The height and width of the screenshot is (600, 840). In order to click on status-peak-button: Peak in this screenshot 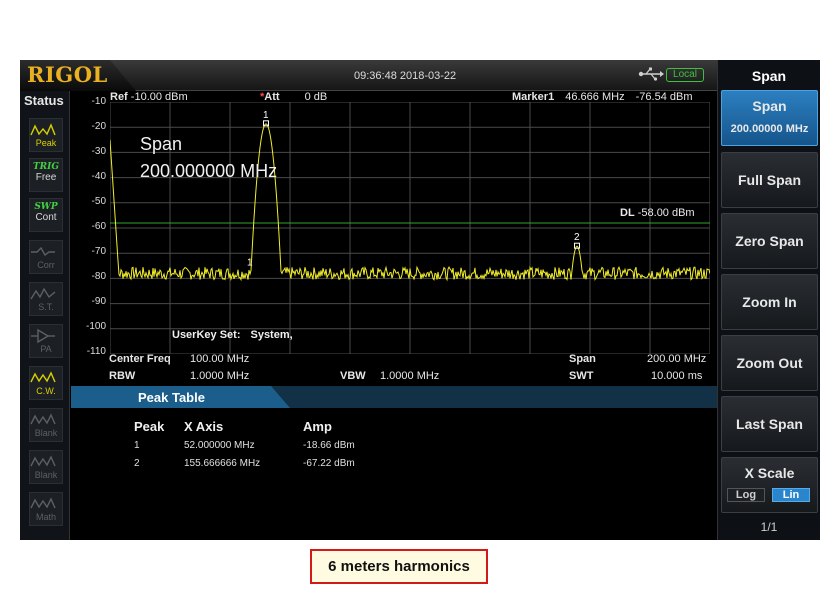, I will do `click(46, 135)`.